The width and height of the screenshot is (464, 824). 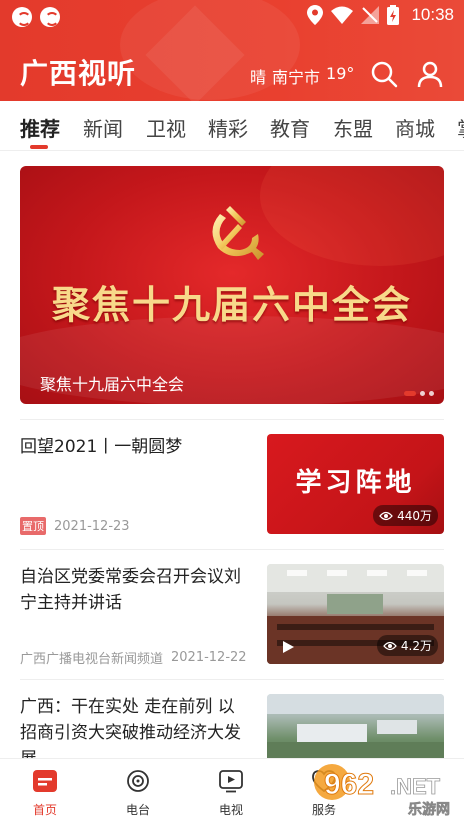 I want to click on search-icon, so click(x=384, y=74).